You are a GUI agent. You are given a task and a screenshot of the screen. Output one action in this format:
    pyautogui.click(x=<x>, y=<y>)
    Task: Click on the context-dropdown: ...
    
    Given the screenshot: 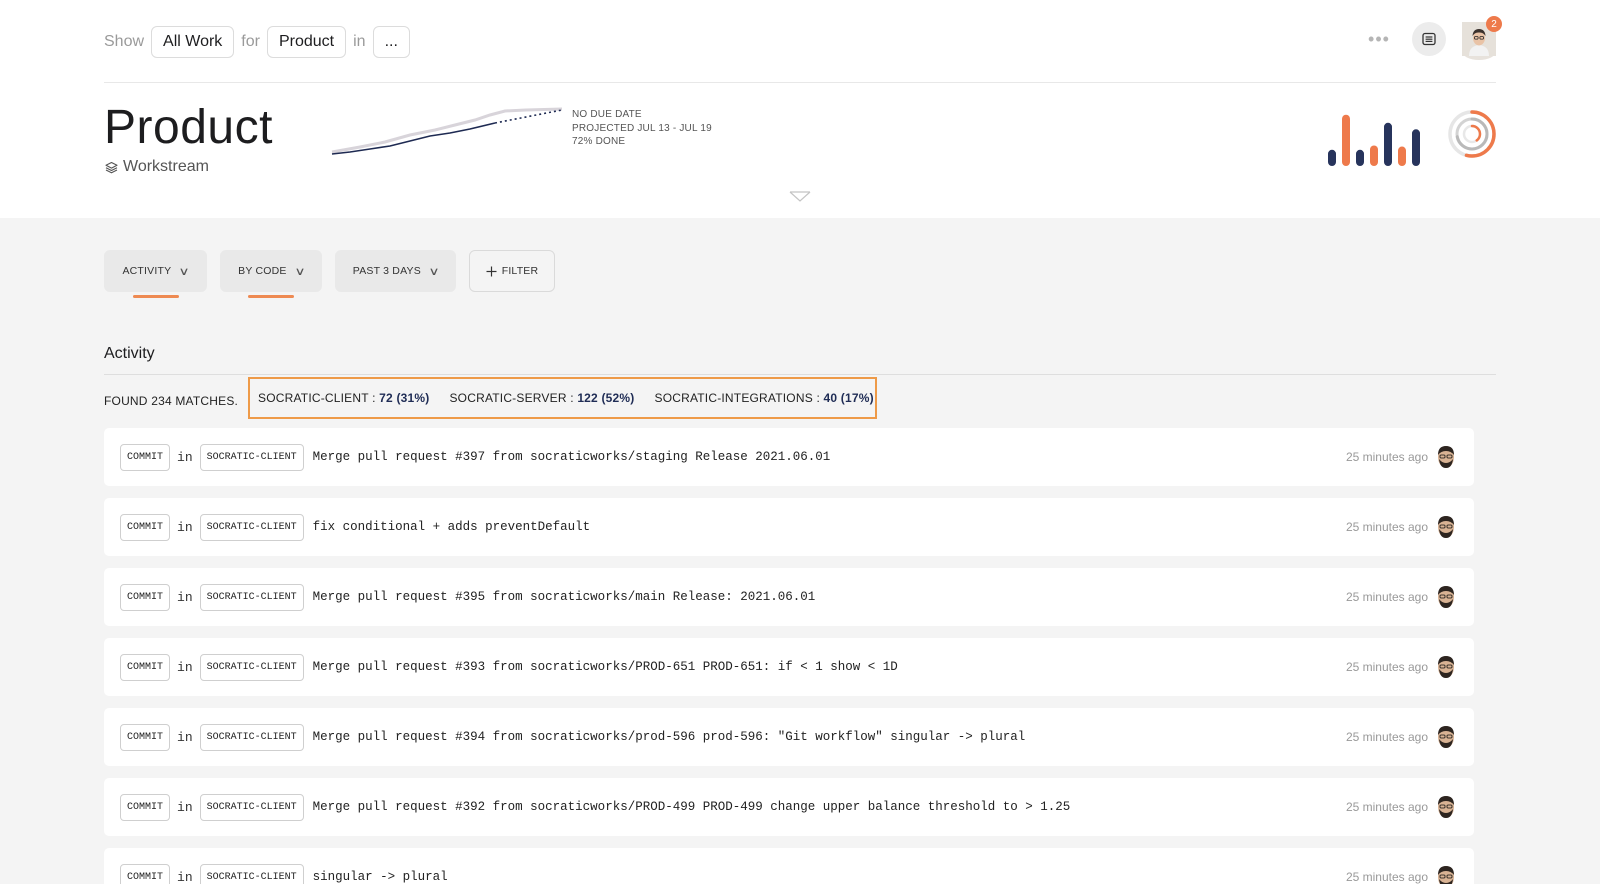 What is the action you would take?
    pyautogui.click(x=391, y=42)
    